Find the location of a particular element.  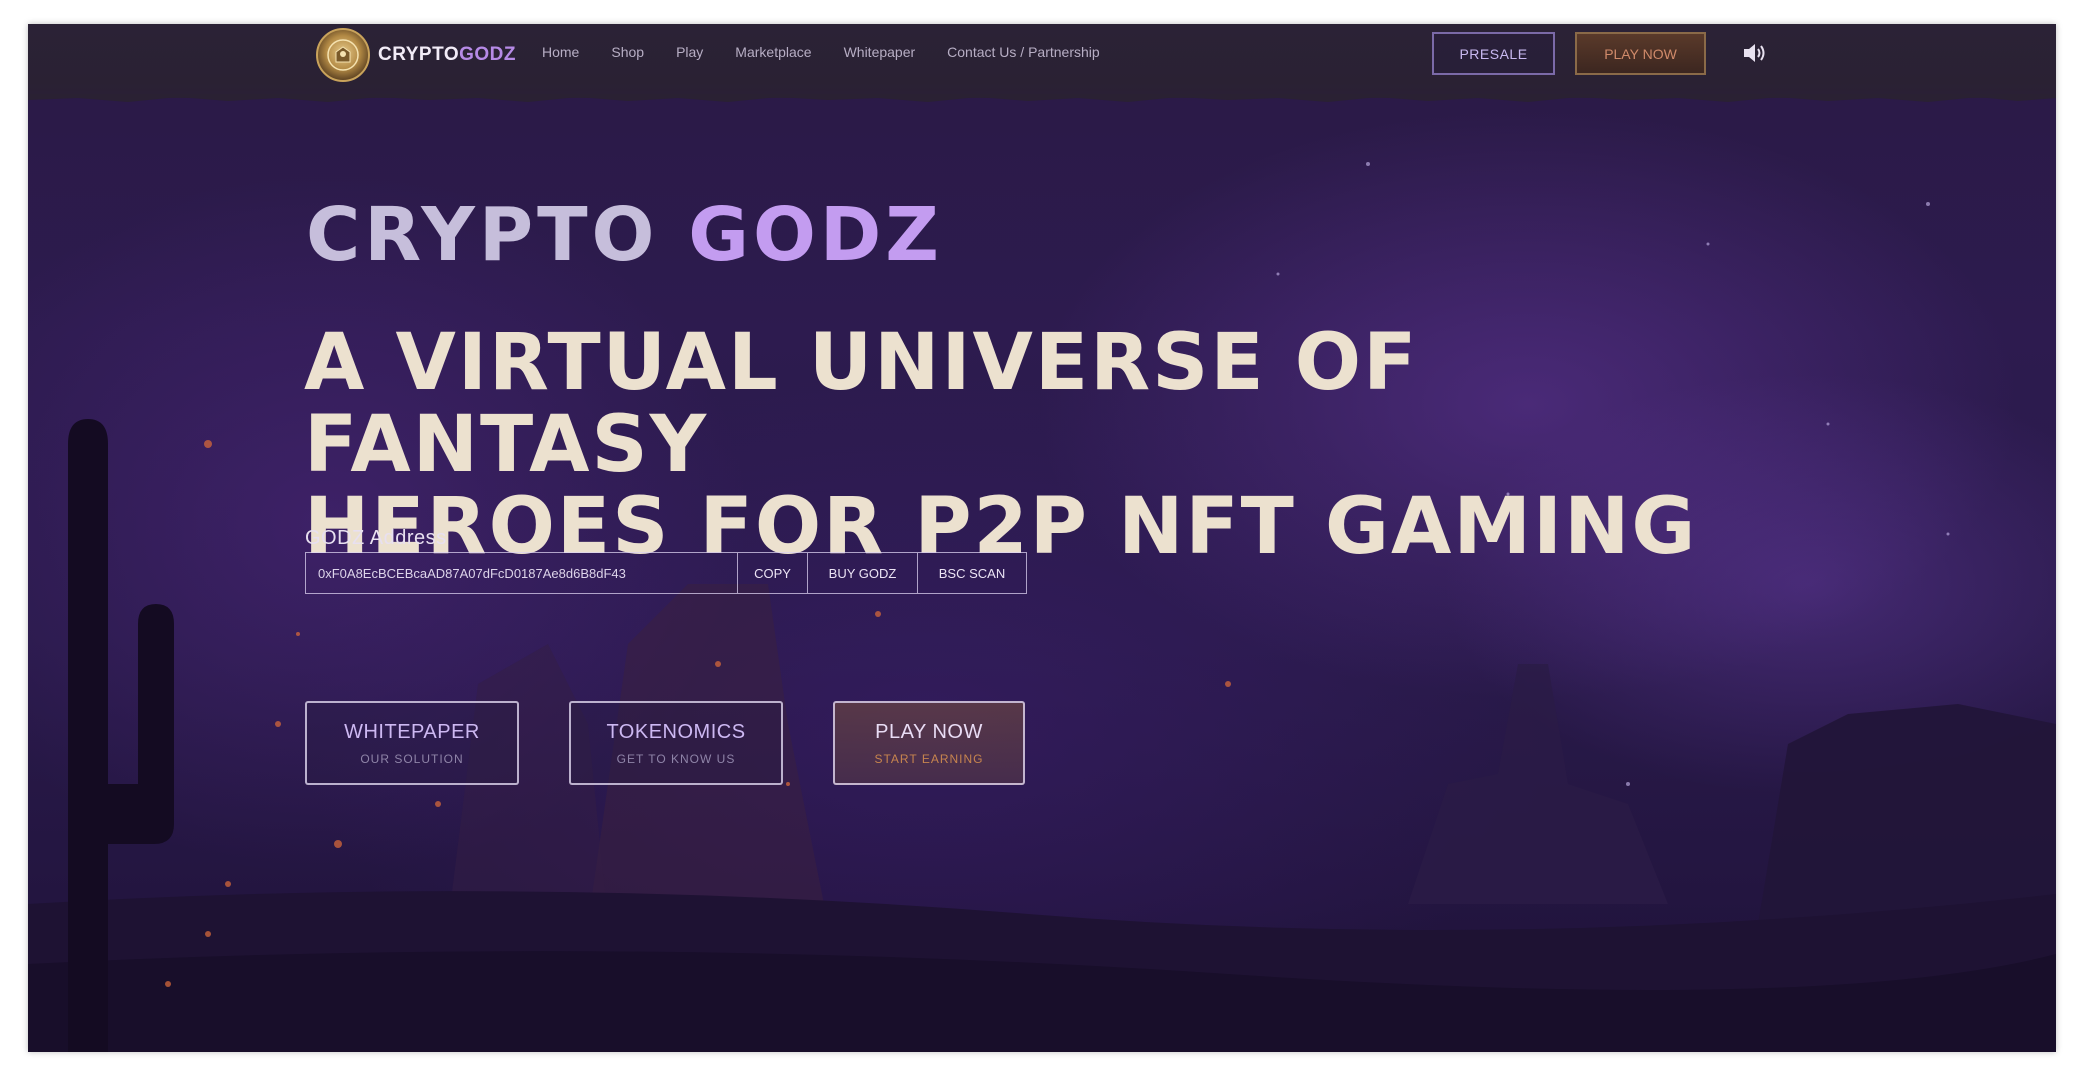

nav-link-whitepaper: Whitepaper is located at coordinates (880, 52).